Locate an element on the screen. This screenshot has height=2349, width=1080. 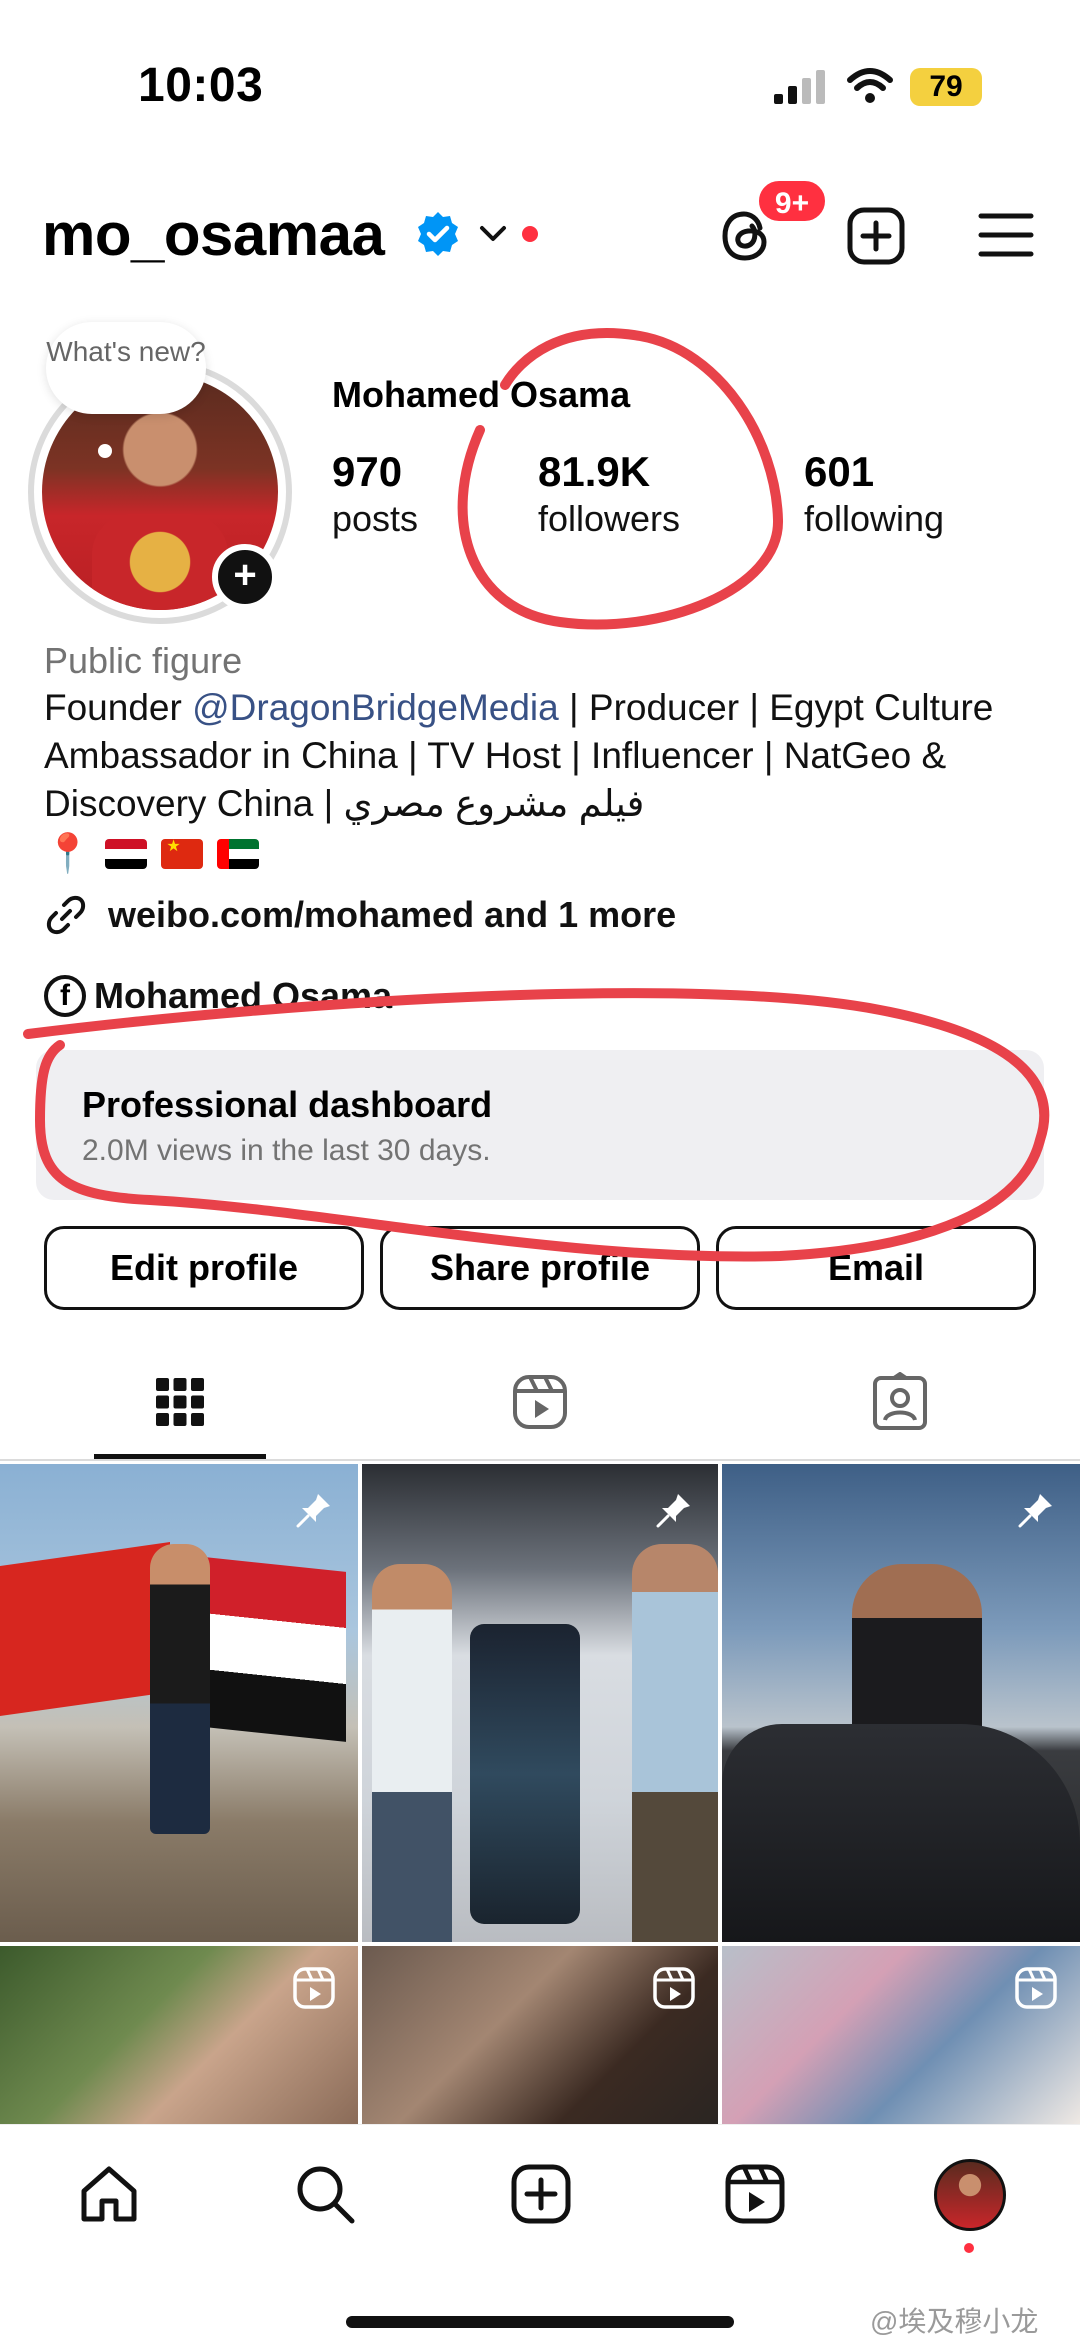
egypt-flag-icon is located at coordinates (126, 854).